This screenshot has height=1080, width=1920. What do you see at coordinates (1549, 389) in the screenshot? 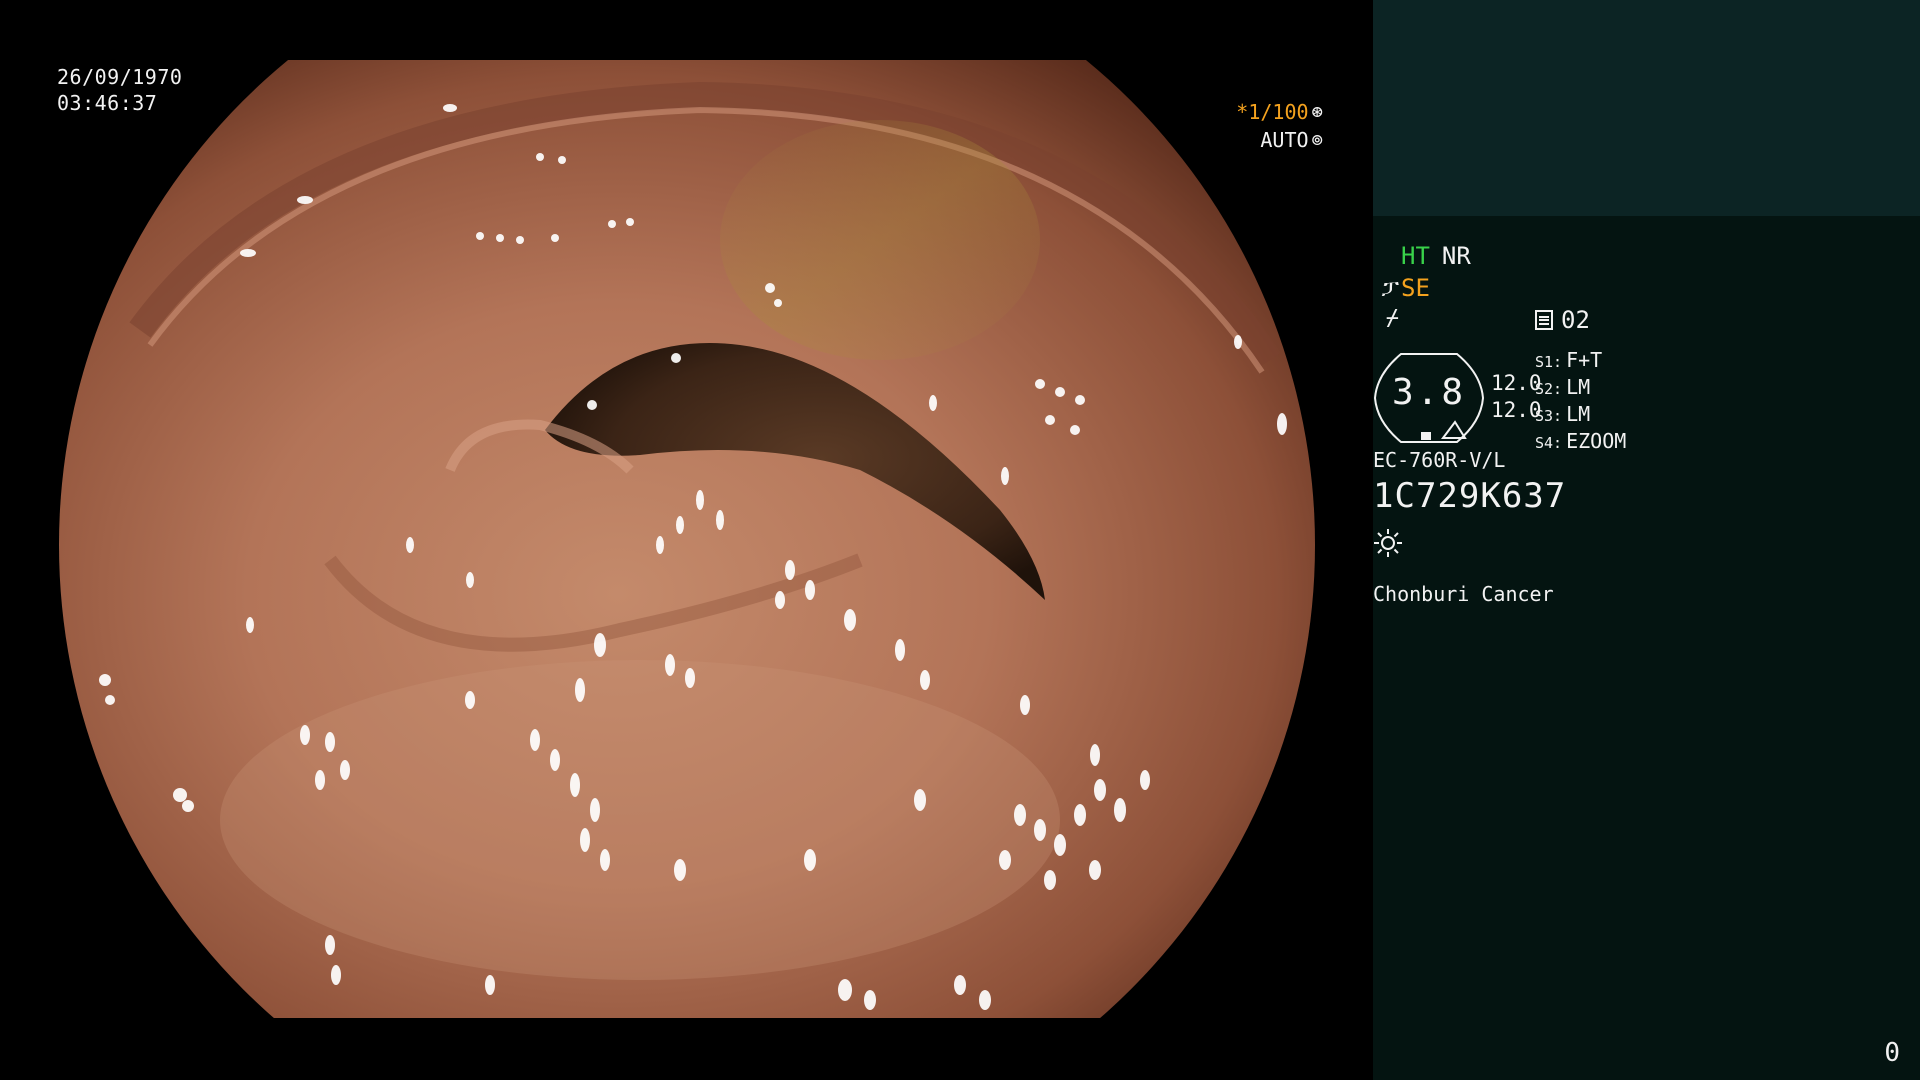
I see `switch-key: S2:` at bounding box center [1549, 389].